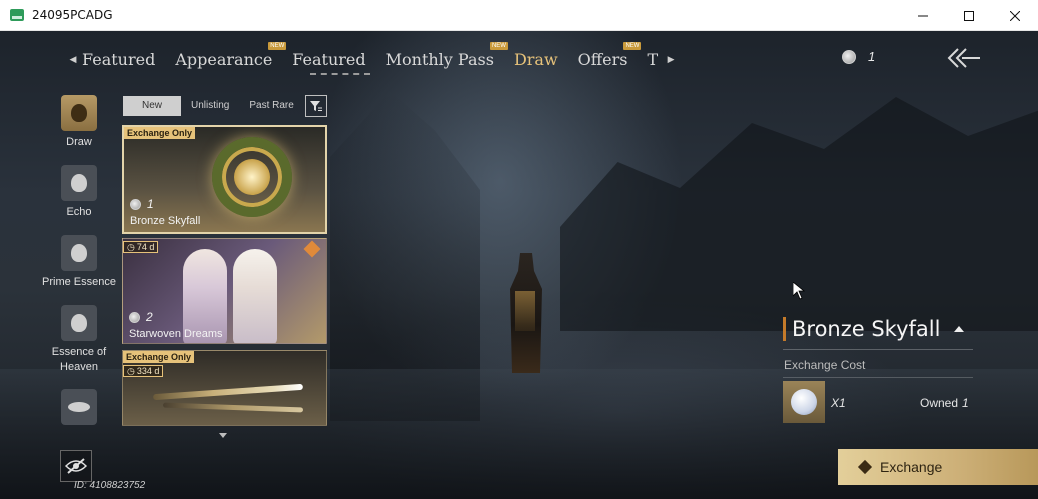 This screenshot has width=1038, height=499. What do you see at coordinates (79, 323) in the screenshot?
I see `essence-of-heaven-icon` at bounding box center [79, 323].